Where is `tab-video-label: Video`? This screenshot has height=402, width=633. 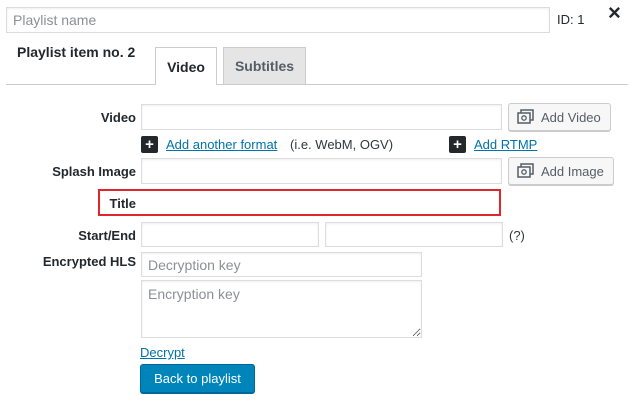
tab-video-label: Video is located at coordinates (186, 66).